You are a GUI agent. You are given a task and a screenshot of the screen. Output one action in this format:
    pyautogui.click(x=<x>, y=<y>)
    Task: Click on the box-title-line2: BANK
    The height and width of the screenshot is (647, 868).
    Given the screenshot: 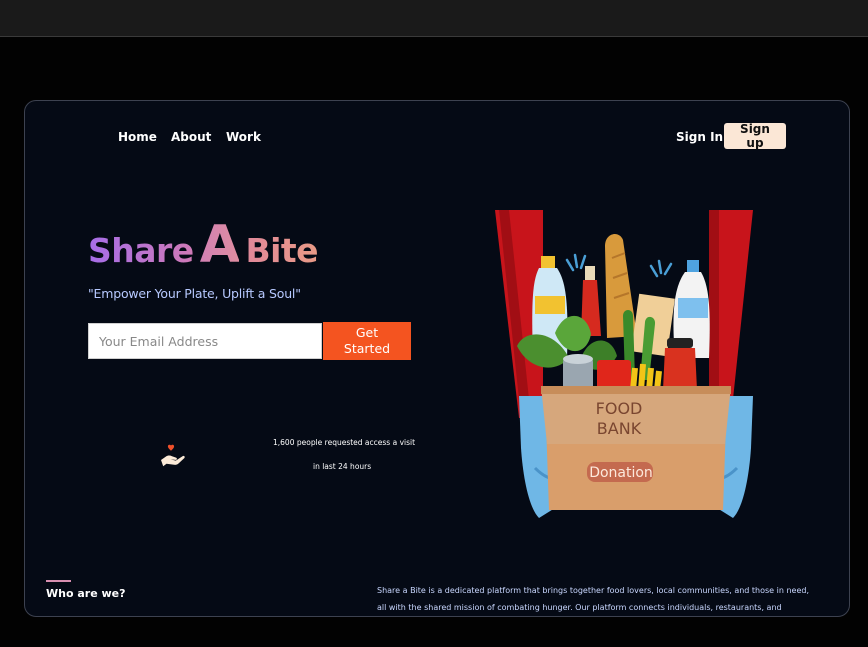 What is the action you would take?
    pyautogui.click(x=619, y=428)
    